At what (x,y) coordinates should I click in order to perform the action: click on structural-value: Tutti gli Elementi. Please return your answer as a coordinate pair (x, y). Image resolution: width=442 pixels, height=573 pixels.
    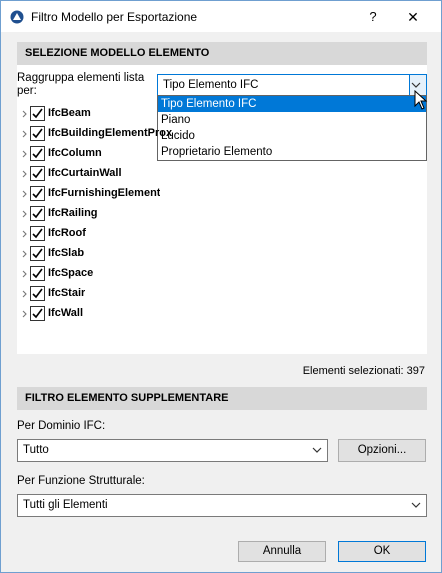
    Looking at the image, I should click on (65, 505).